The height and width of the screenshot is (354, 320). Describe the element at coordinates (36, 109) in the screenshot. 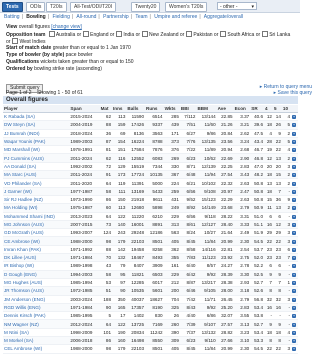

I see `column-header: Player` at that location.